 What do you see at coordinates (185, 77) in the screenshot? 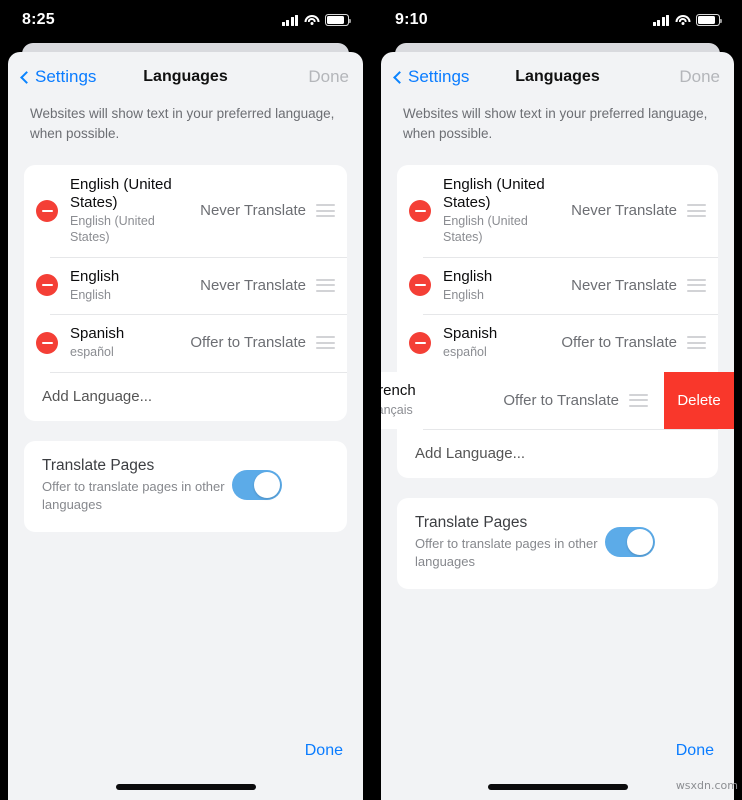
I see `navigation-bar-left: Settings Languages Done` at bounding box center [185, 77].